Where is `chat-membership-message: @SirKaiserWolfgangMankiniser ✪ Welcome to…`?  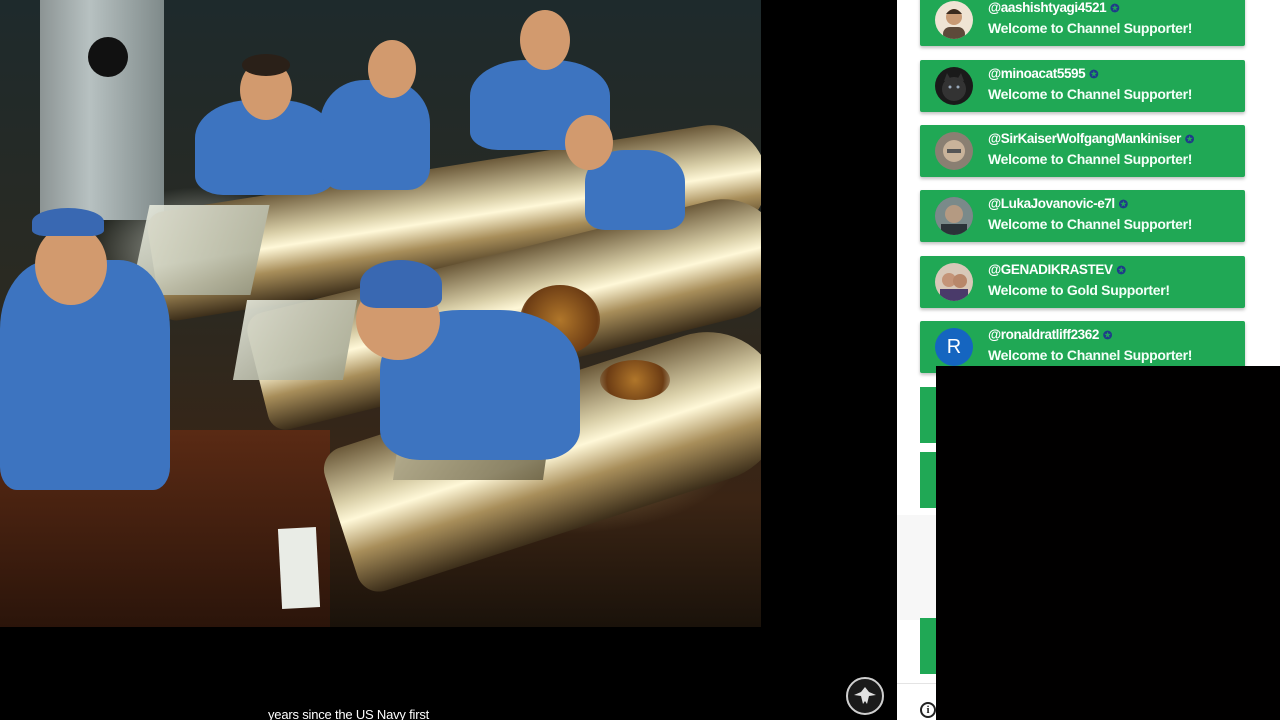
chat-membership-message: @SirKaiserWolfgangMankiniser ✪ Welcome to… is located at coordinates (1082, 151).